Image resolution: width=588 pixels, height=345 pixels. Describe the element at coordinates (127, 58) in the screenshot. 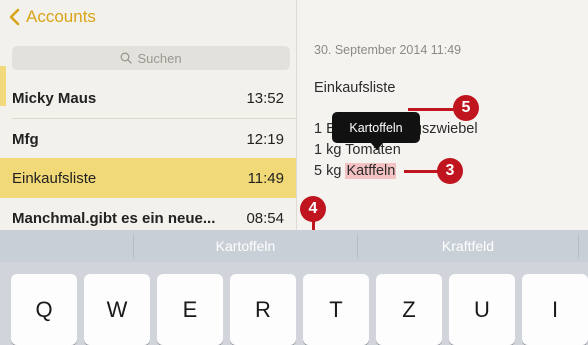

I see `search-icon` at that location.